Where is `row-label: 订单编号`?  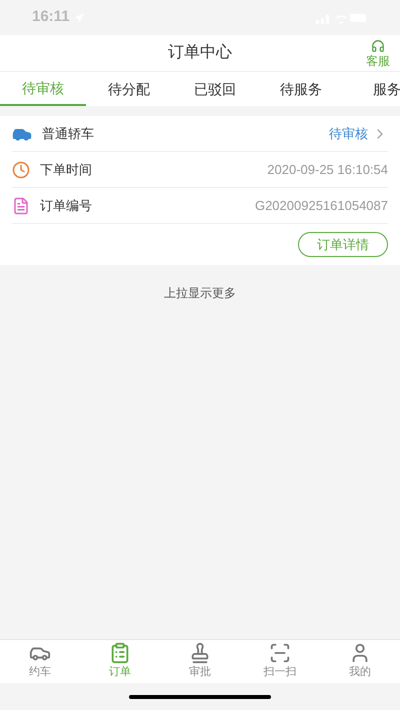 row-label: 订单编号 is located at coordinates (66, 205).